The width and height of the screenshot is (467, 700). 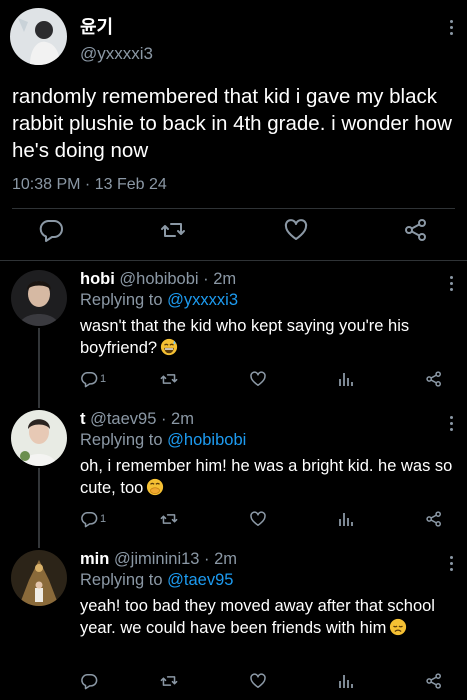 I want to click on tweet-timestamp: 10:38 PM · 13 Feb 24, so click(x=89, y=185).